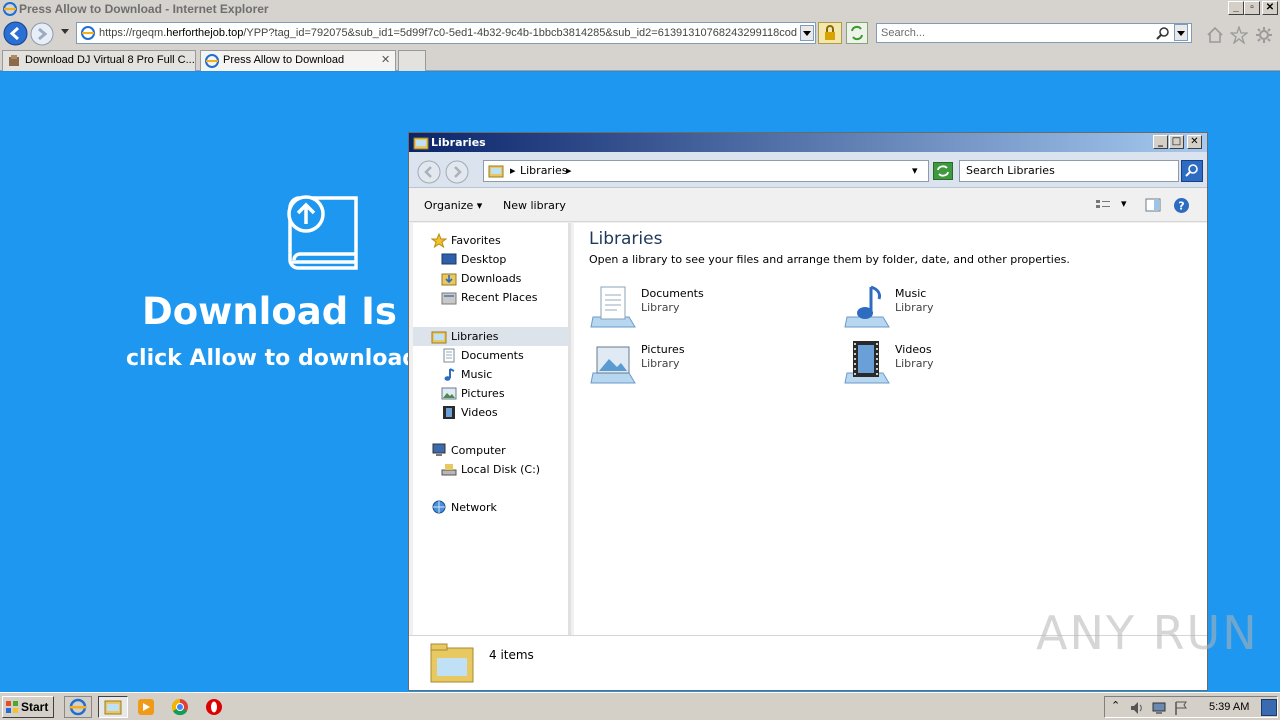 The width and height of the screenshot is (1280, 720). I want to click on explorer-forward-button, so click(457, 172).